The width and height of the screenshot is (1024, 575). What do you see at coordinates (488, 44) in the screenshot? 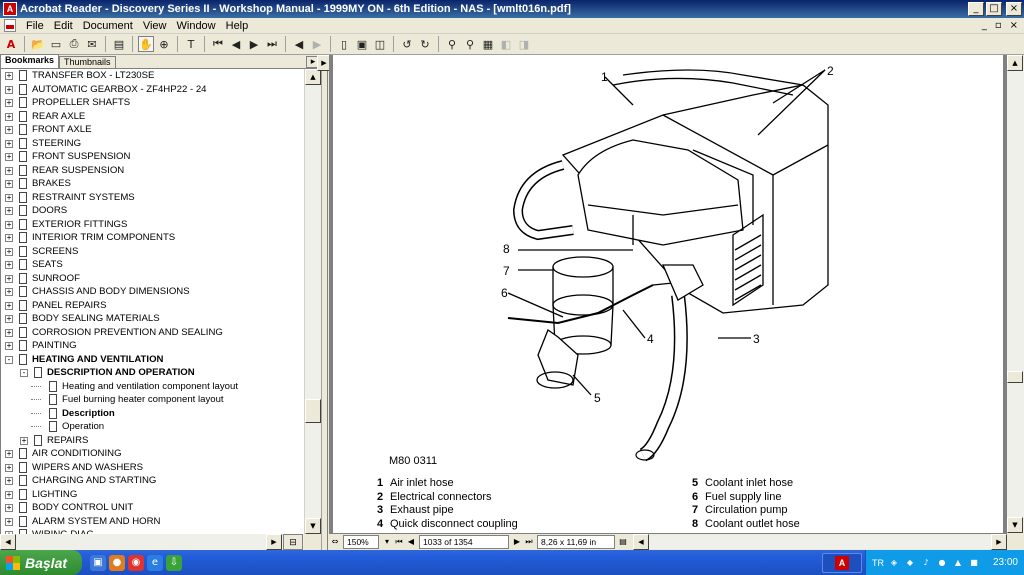
I see `search-results-icon: ▦` at bounding box center [488, 44].